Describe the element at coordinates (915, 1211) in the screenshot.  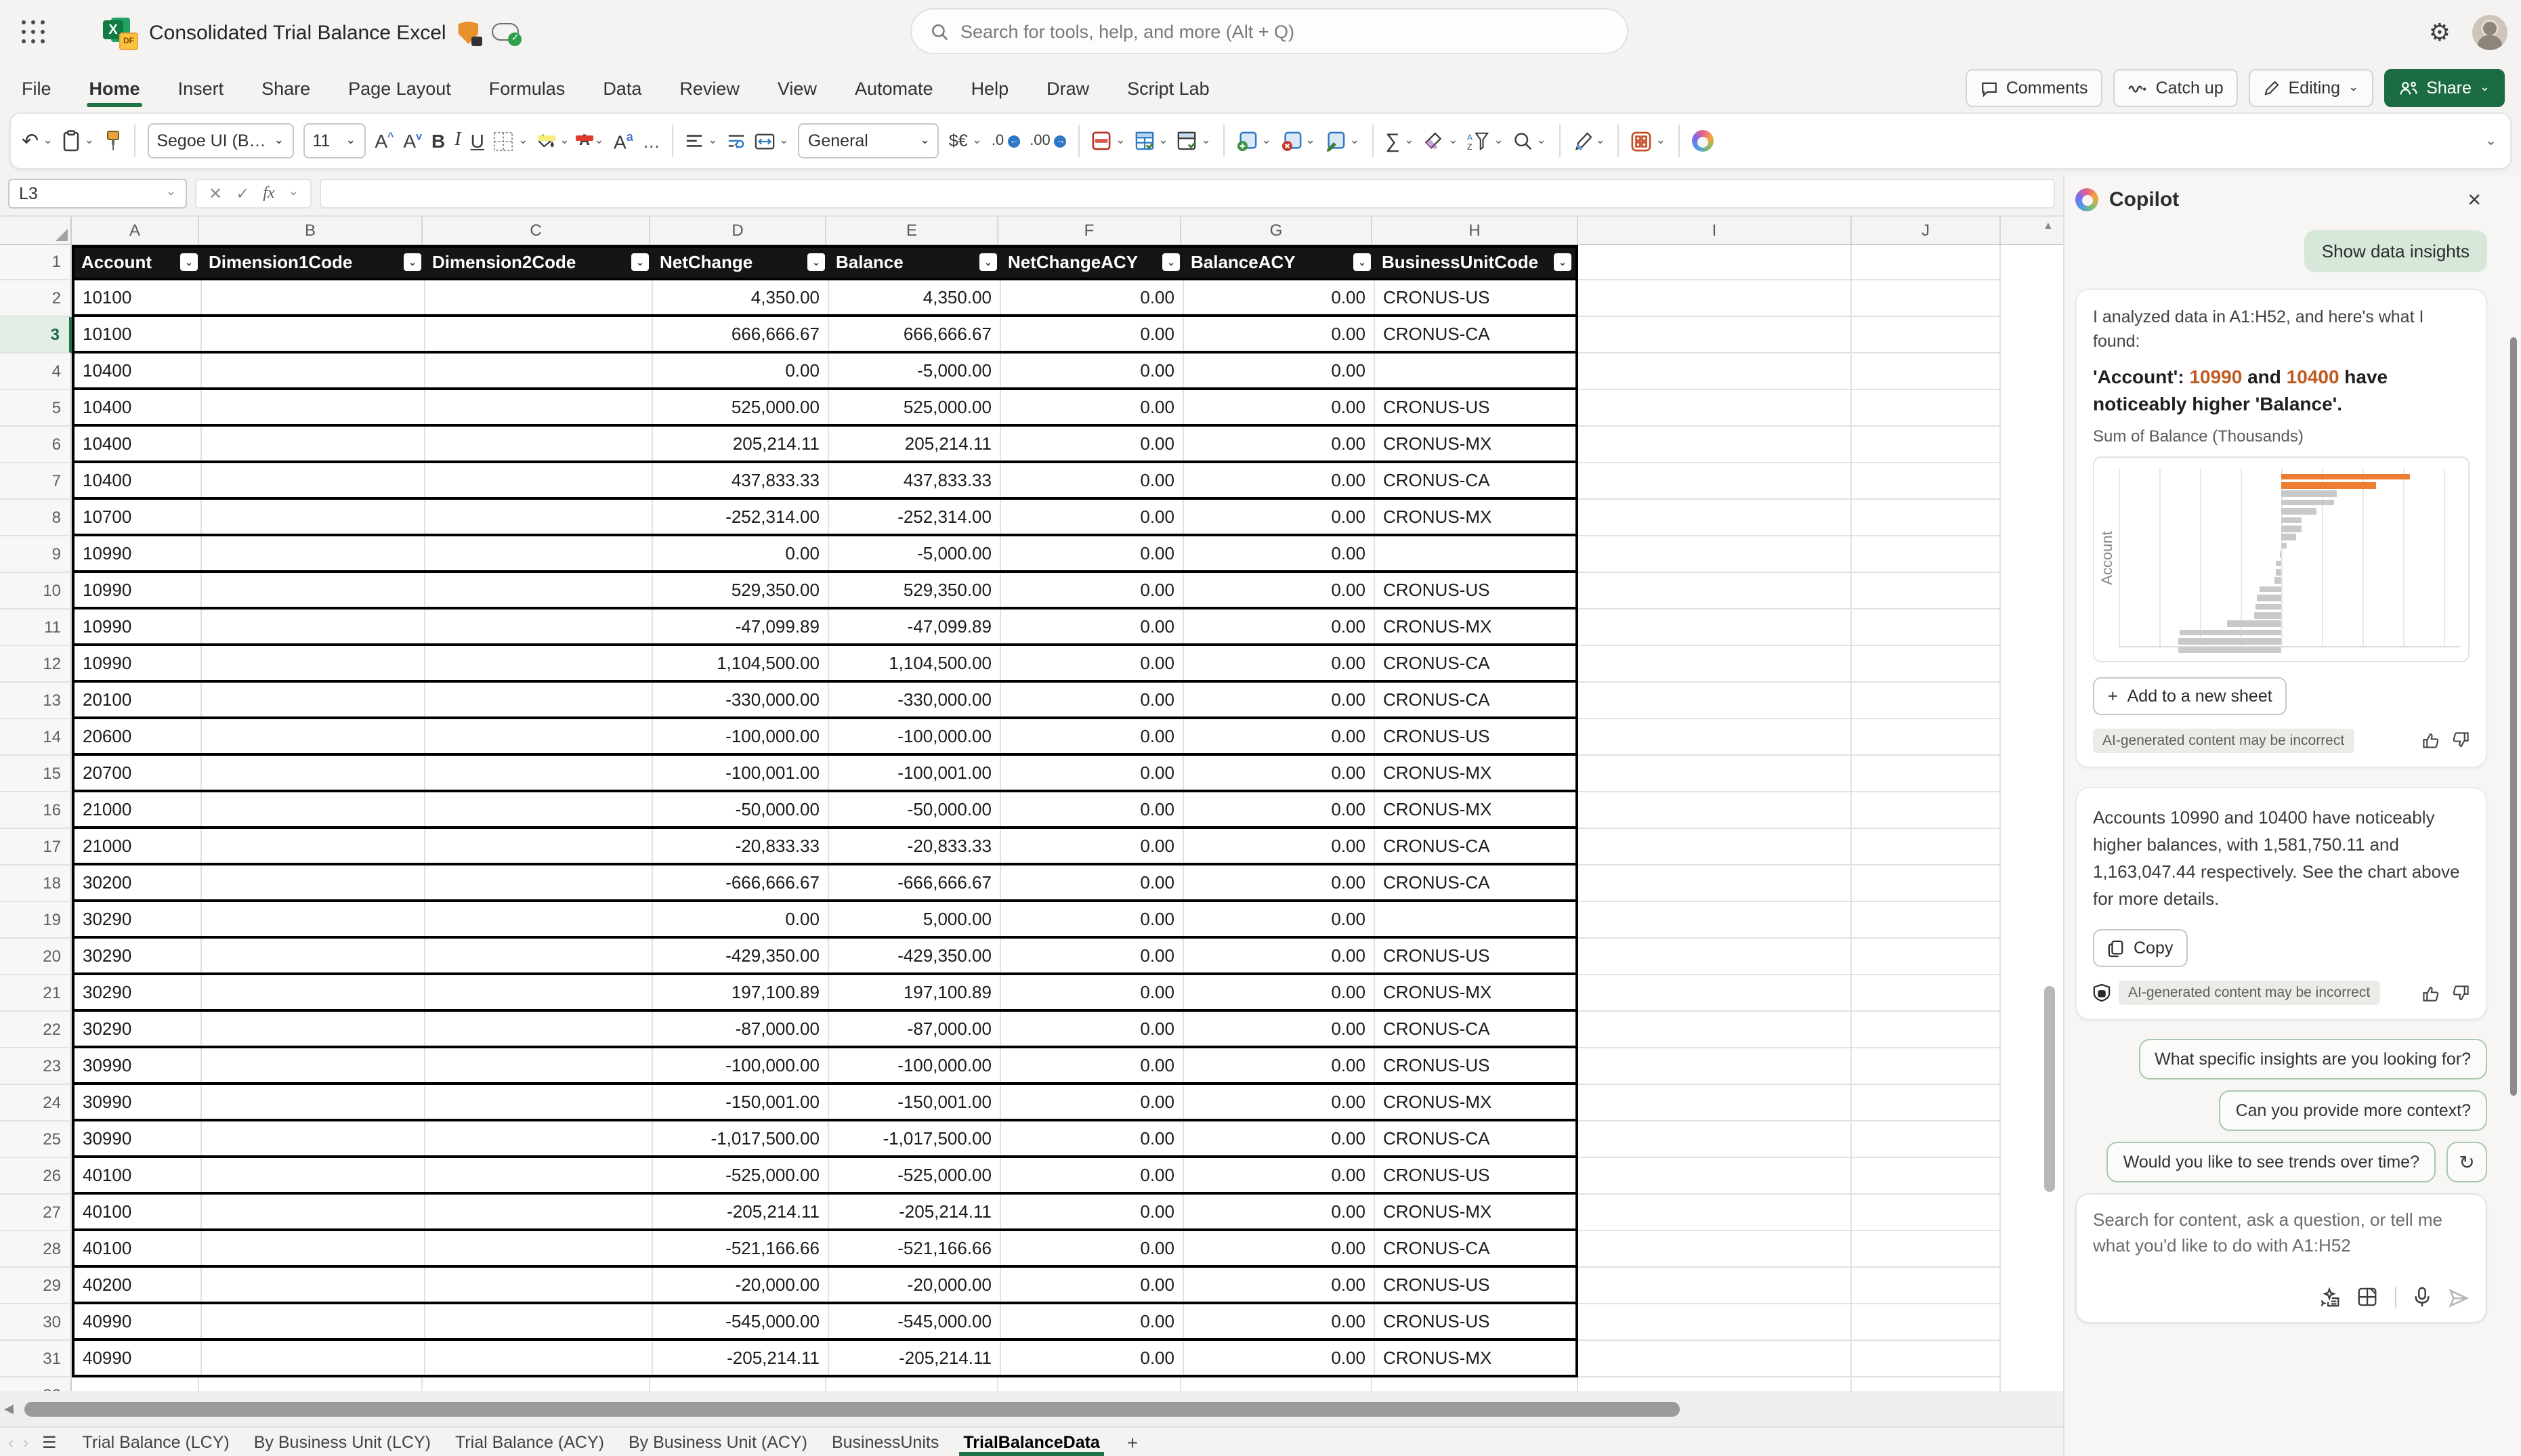
I see `cell: -205,214.11` at that location.